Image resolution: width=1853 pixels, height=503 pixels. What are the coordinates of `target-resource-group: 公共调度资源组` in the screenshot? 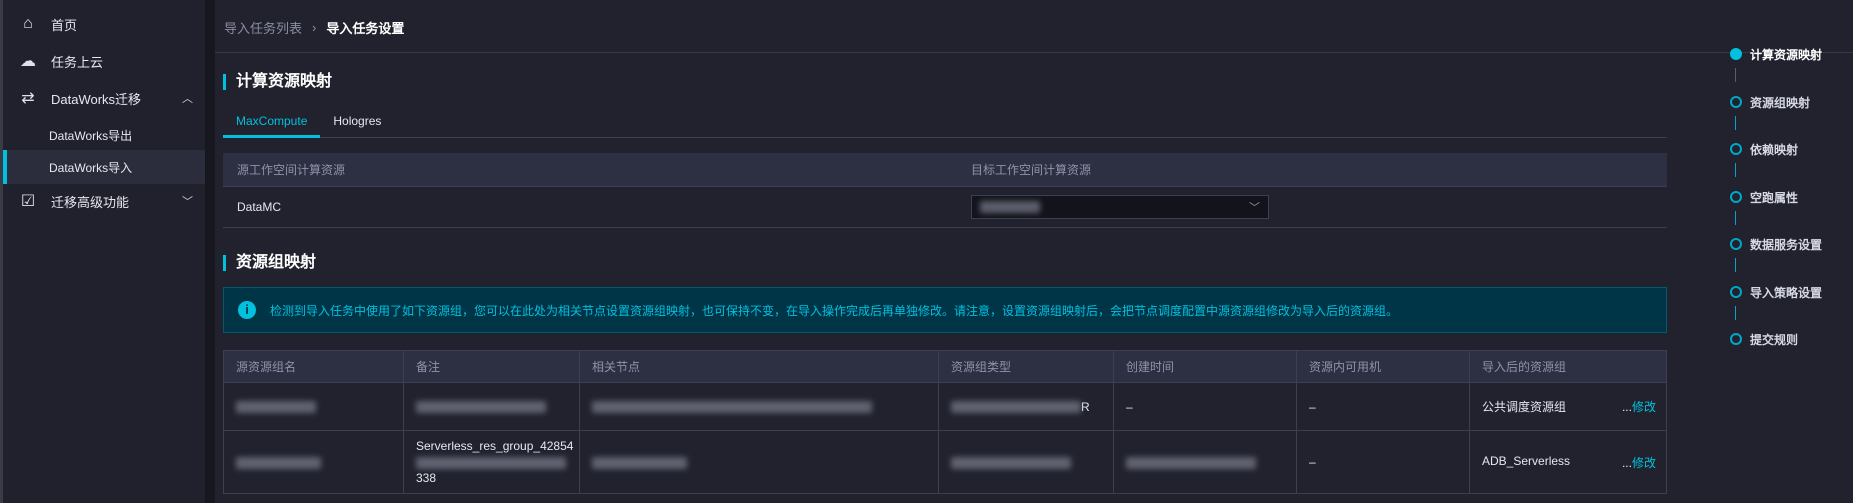 It's located at (1524, 407).